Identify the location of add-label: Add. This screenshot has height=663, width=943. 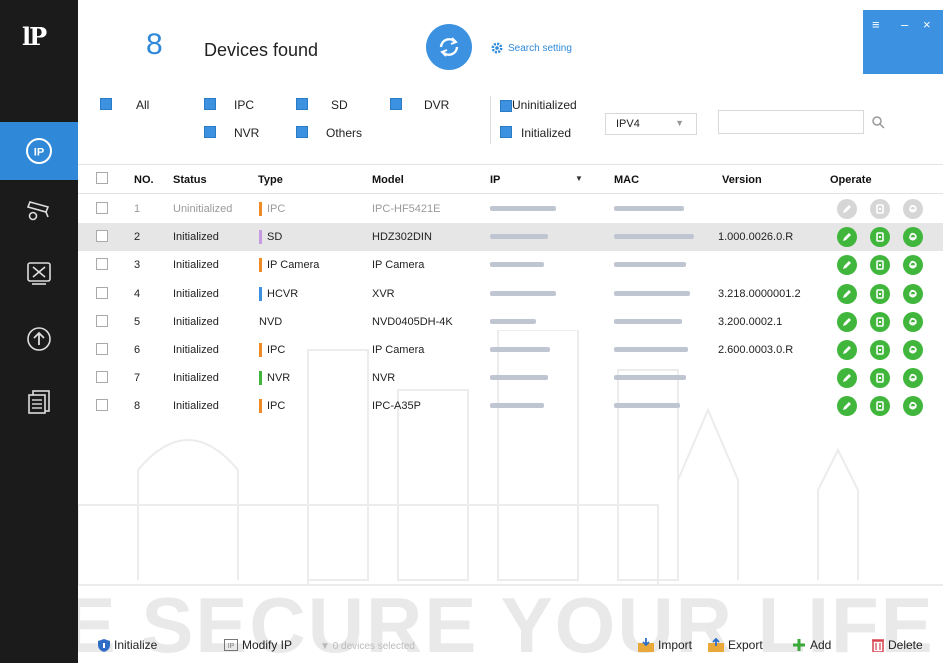
(821, 645).